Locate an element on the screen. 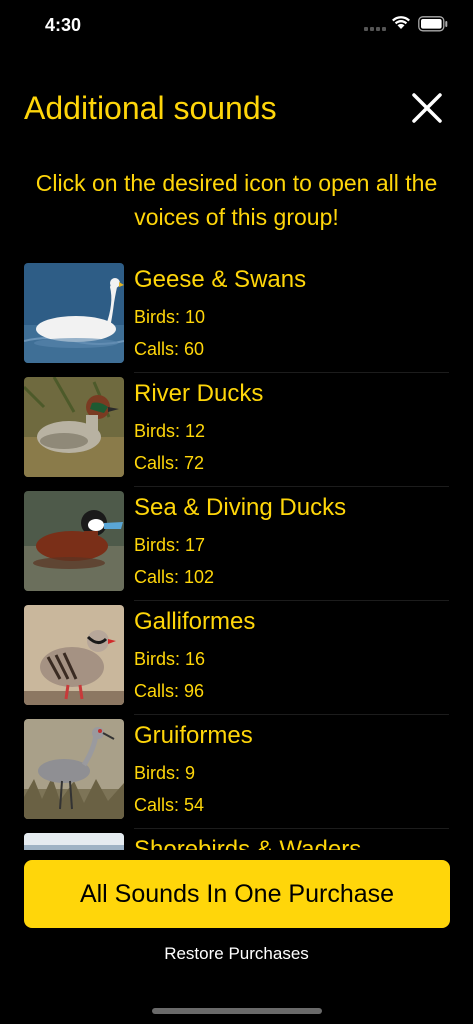 The height and width of the screenshot is (1024, 473). list-item-geese-swans: Geese & Swans Birds: 10 Calls: 60 is located at coordinates (236, 319).